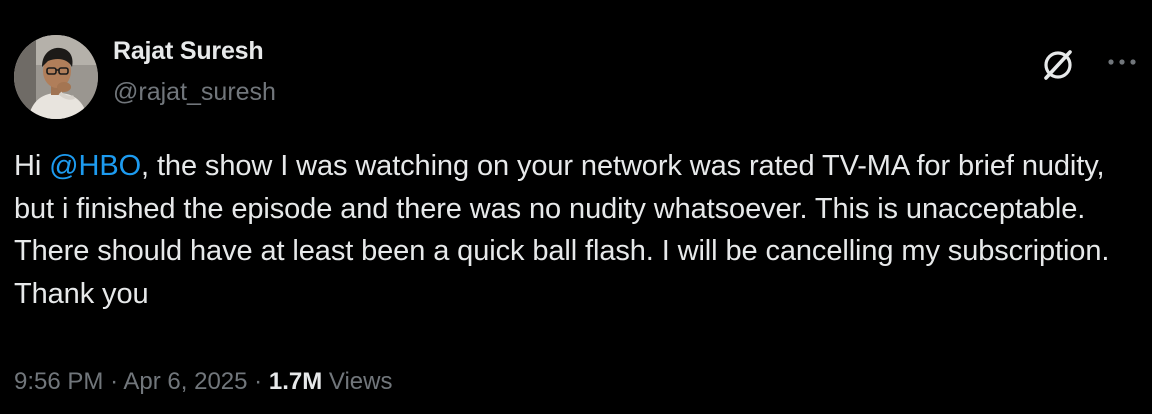  I want to click on views-count: 1.7M, so click(295, 381).